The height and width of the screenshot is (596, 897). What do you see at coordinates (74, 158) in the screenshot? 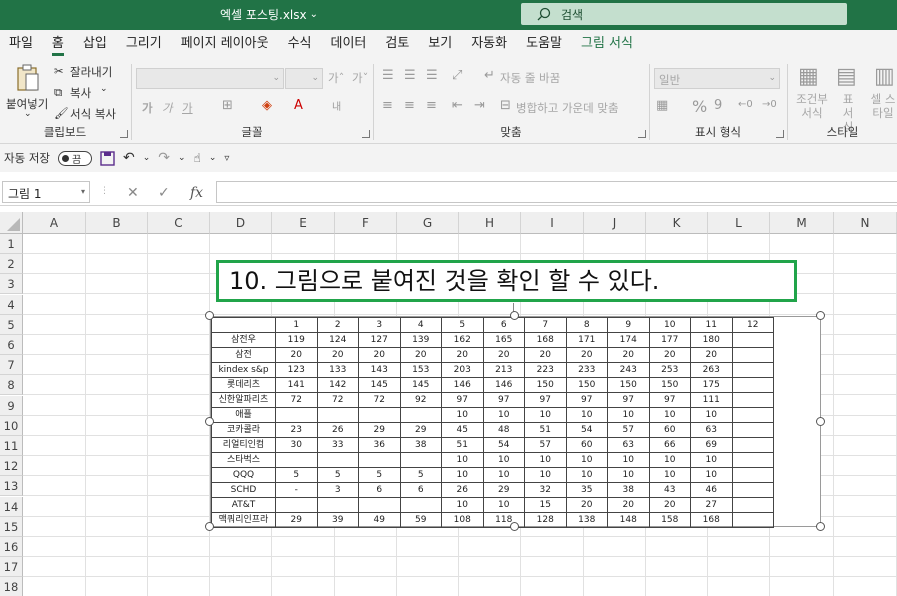
I see `autosave-toggle: 끔` at bounding box center [74, 158].